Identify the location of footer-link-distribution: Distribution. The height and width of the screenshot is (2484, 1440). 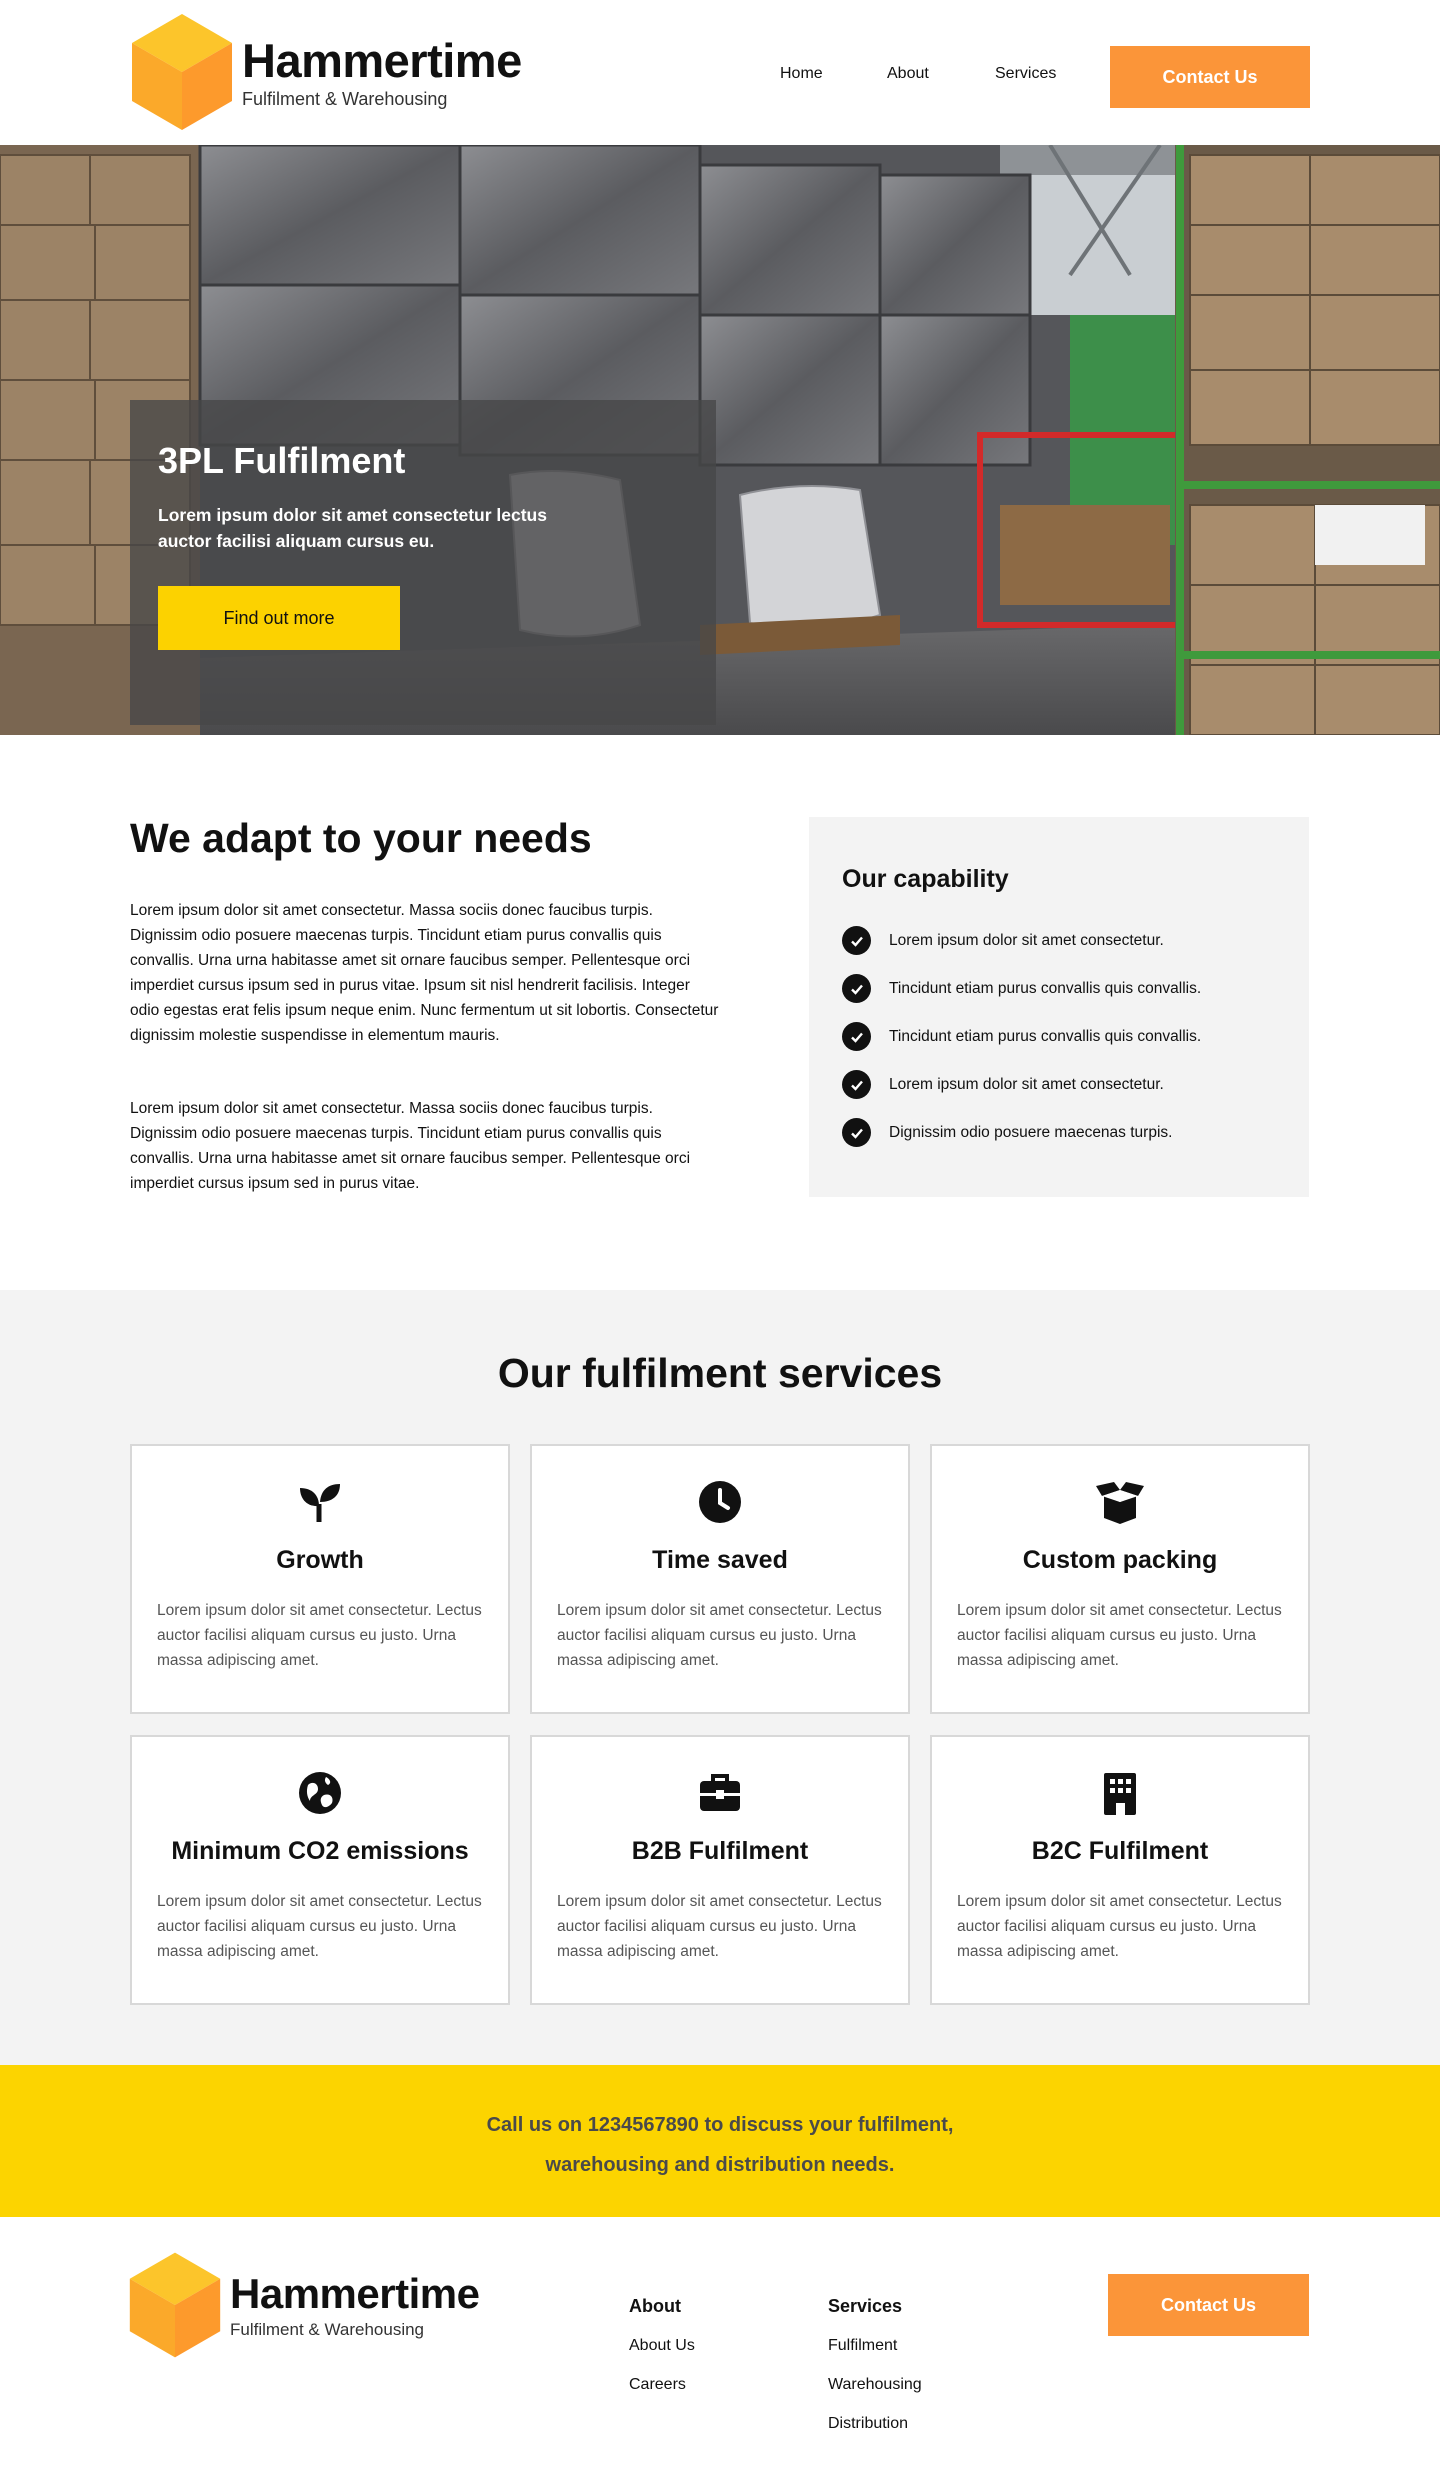
(868, 2424).